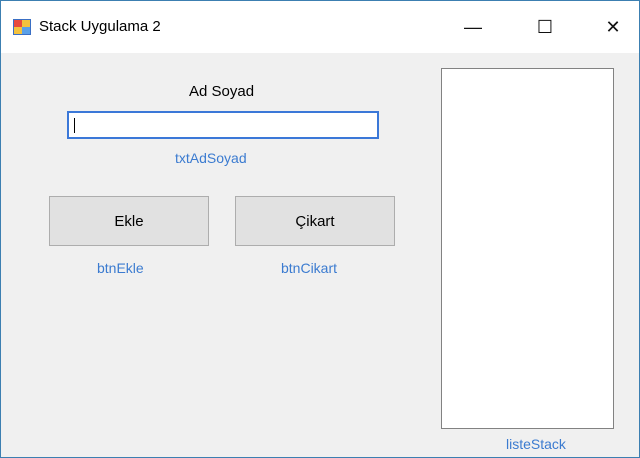 This screenshot has height=458, width=640. I want to click on ad-soyad-label: Ad Soyad, so click(222, 91).